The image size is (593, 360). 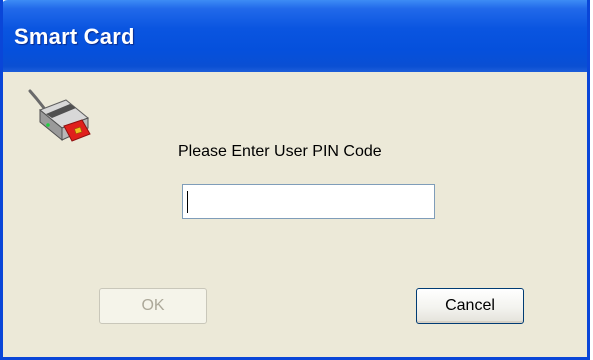 I want to click on pin-input, so click(x=308, y=201).